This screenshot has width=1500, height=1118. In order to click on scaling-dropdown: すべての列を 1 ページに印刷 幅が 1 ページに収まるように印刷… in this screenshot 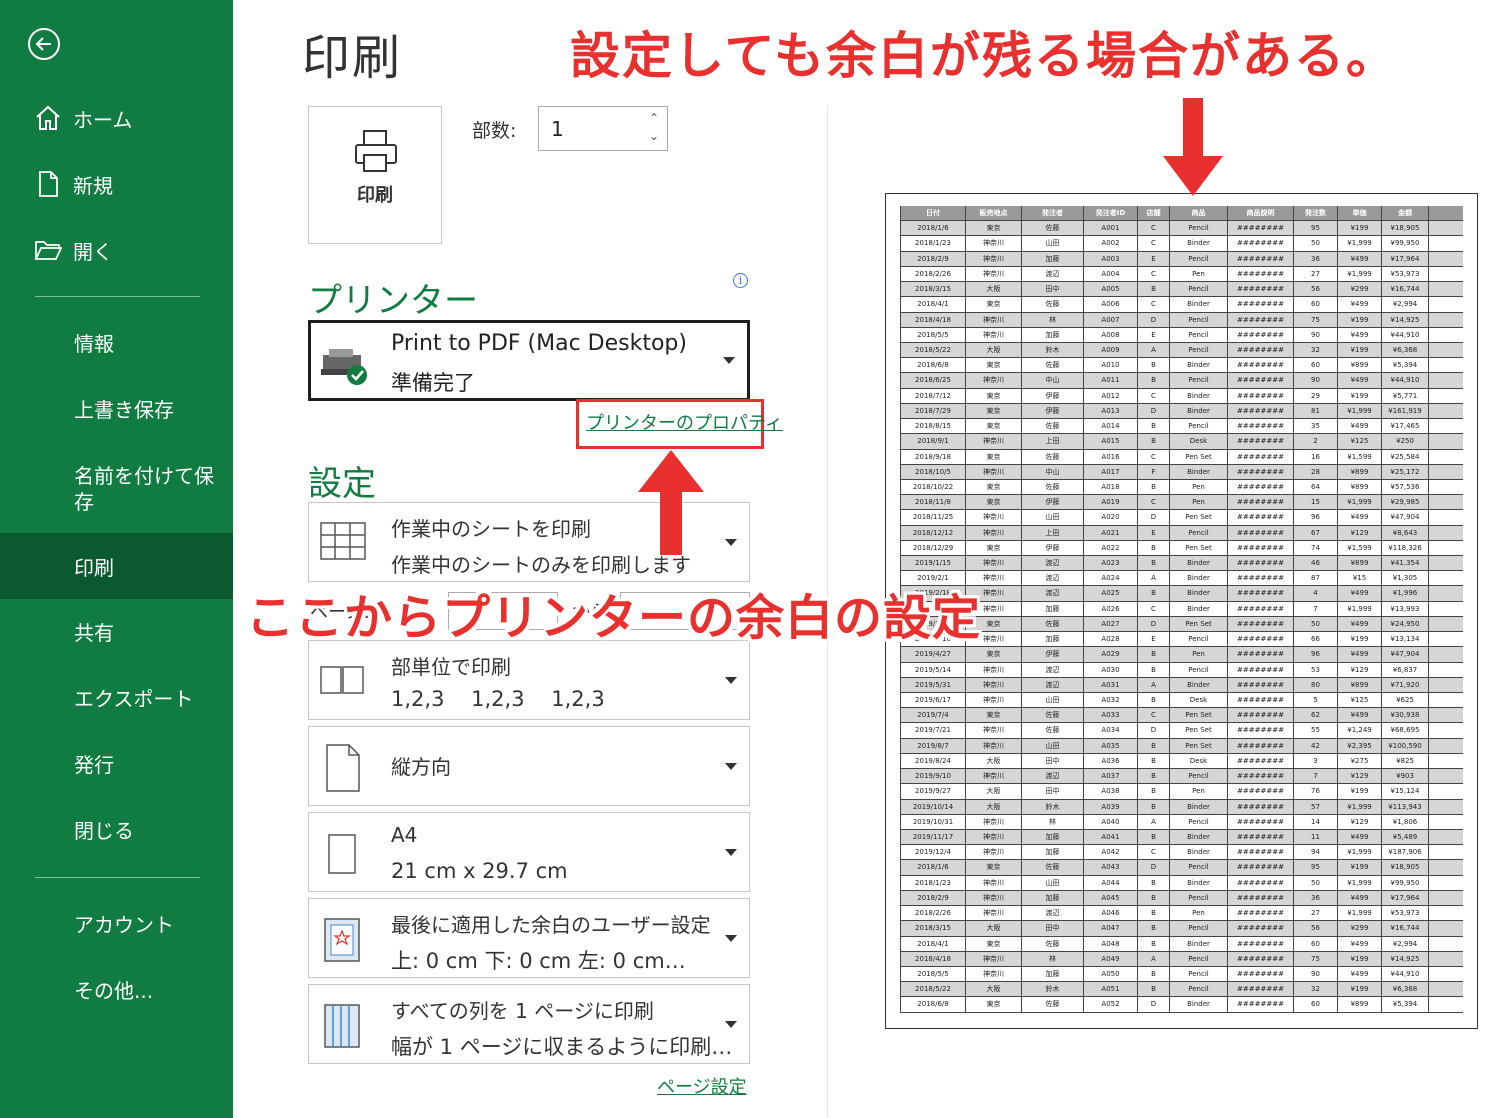, I will do `click(529, 1024)`.